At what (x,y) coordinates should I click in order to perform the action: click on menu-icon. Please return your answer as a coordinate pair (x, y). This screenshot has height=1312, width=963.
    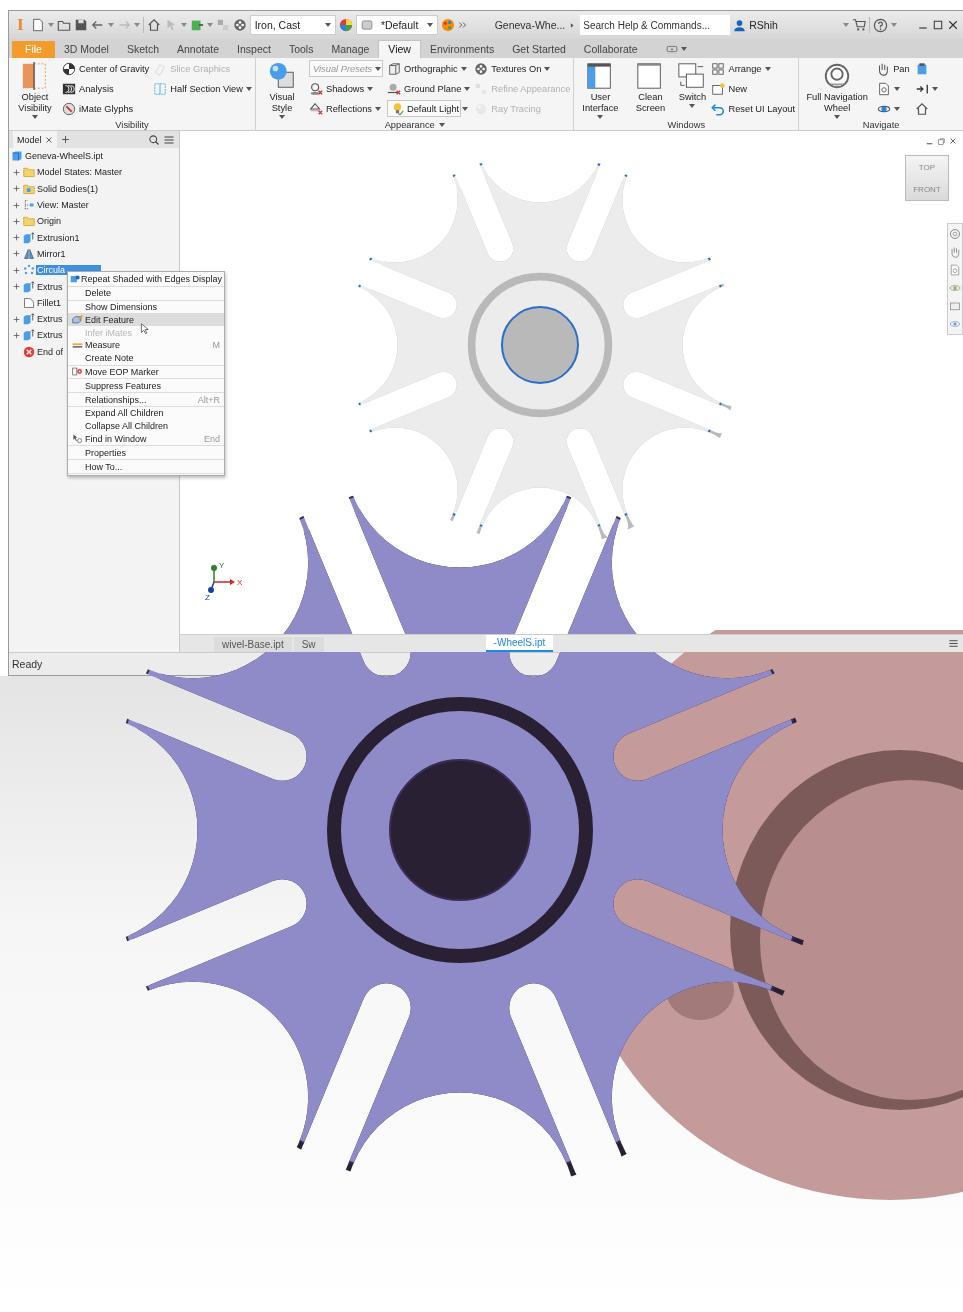
    Looking at the image, I should click on (953, 643).